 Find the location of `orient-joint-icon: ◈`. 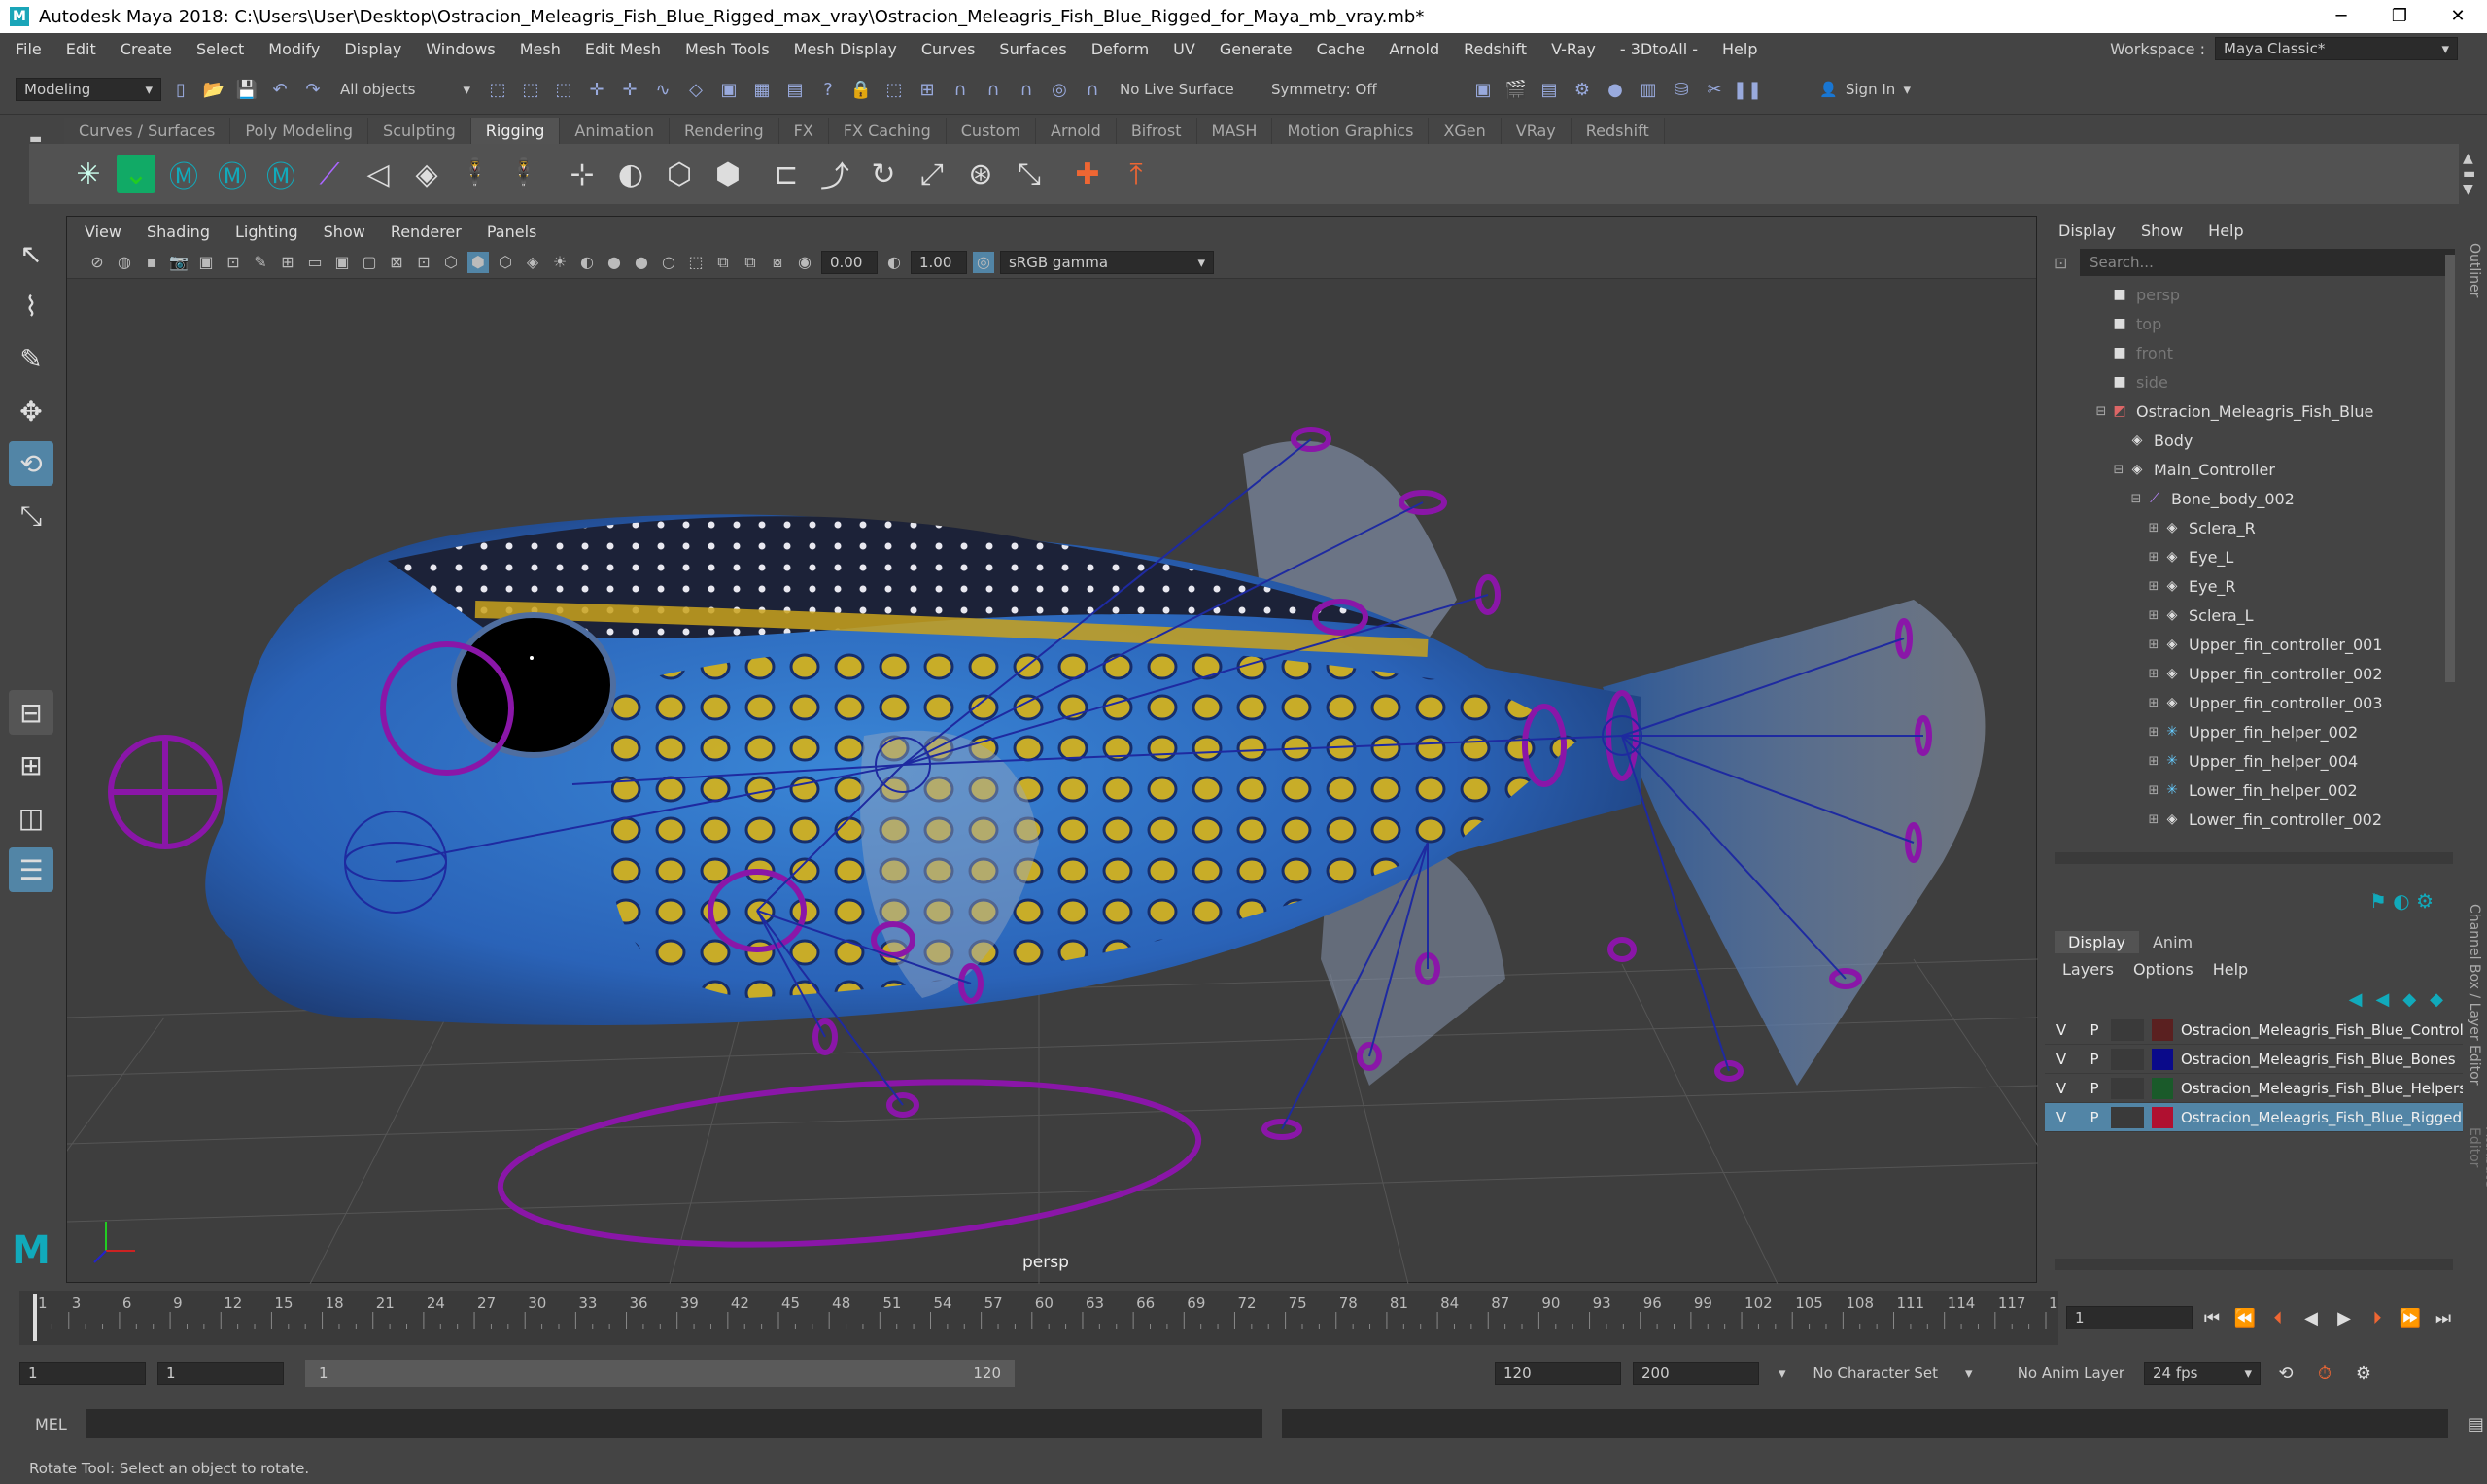

orient-joint-icon: ◈ is located at coordinates (427, 174).